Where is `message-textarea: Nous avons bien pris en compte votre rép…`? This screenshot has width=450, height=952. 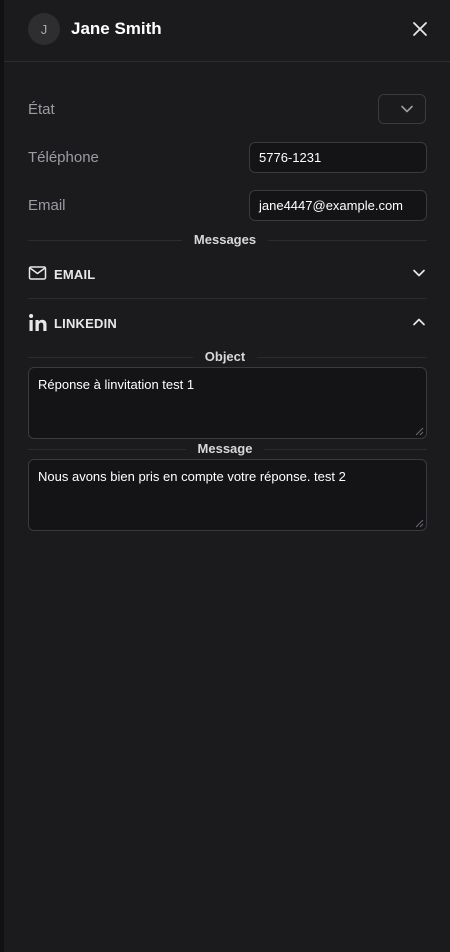 message-textarea: Nous avons bien pris en compte votre rép… is located at coordinates (227, 495).